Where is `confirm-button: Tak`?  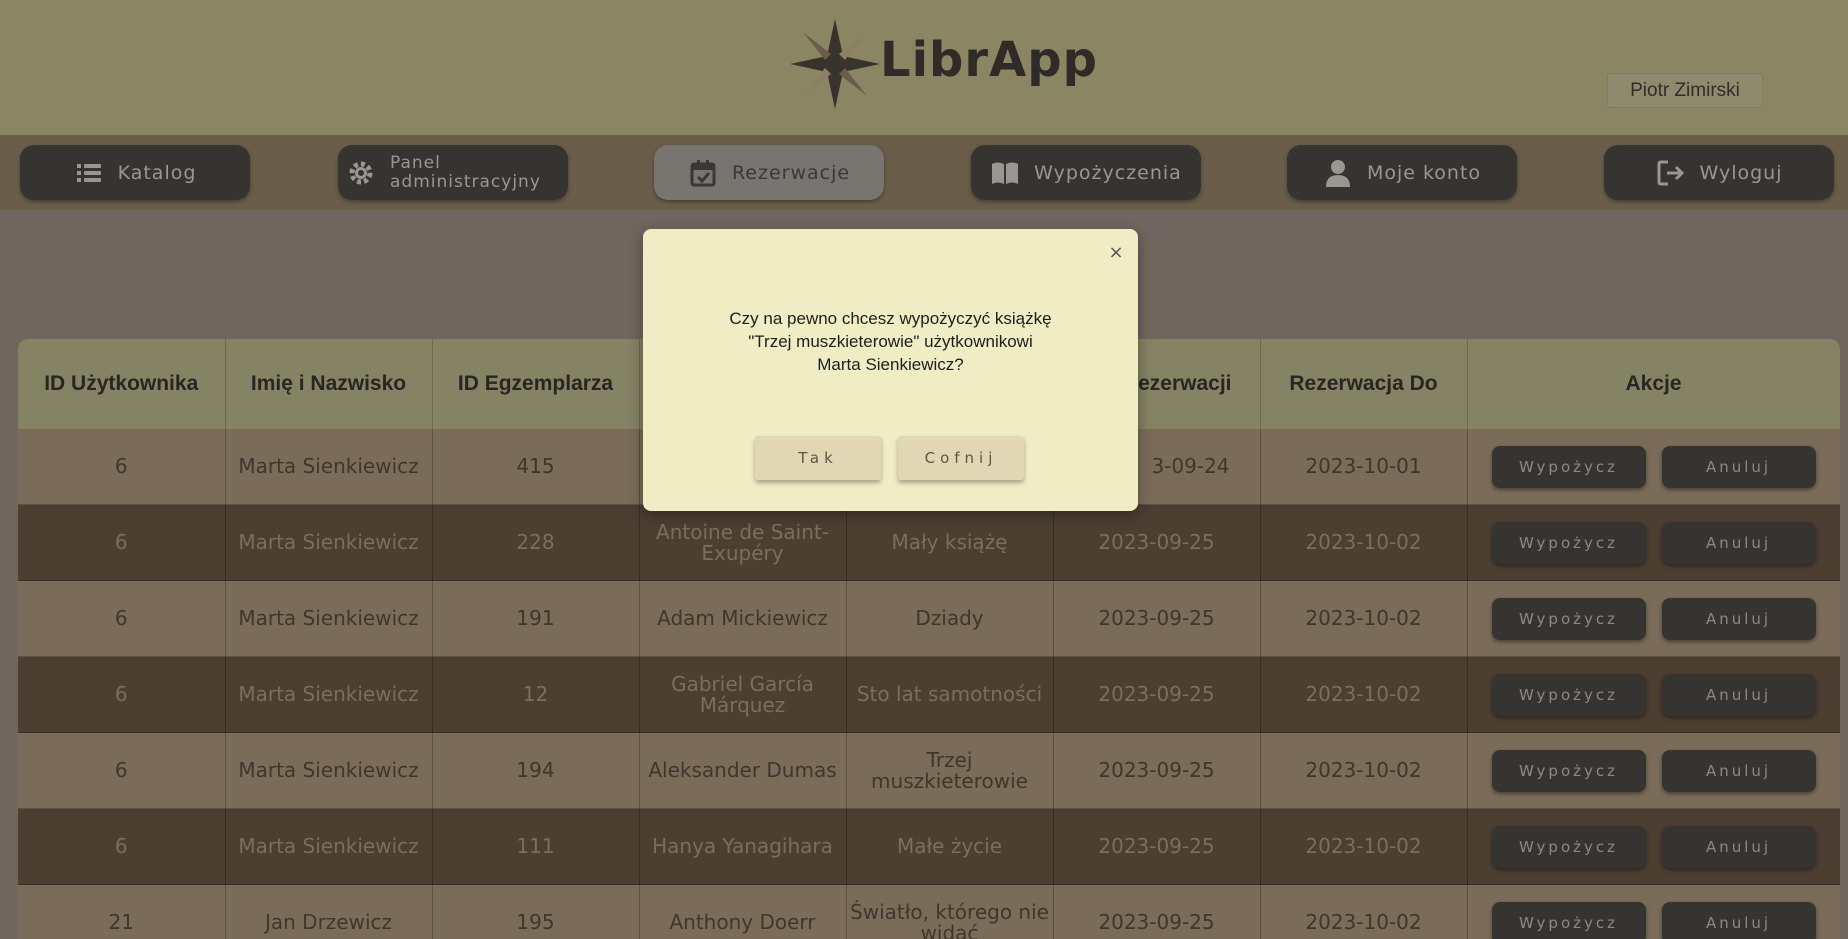 confirm-button: Tak is located at coordinates (818, 458).